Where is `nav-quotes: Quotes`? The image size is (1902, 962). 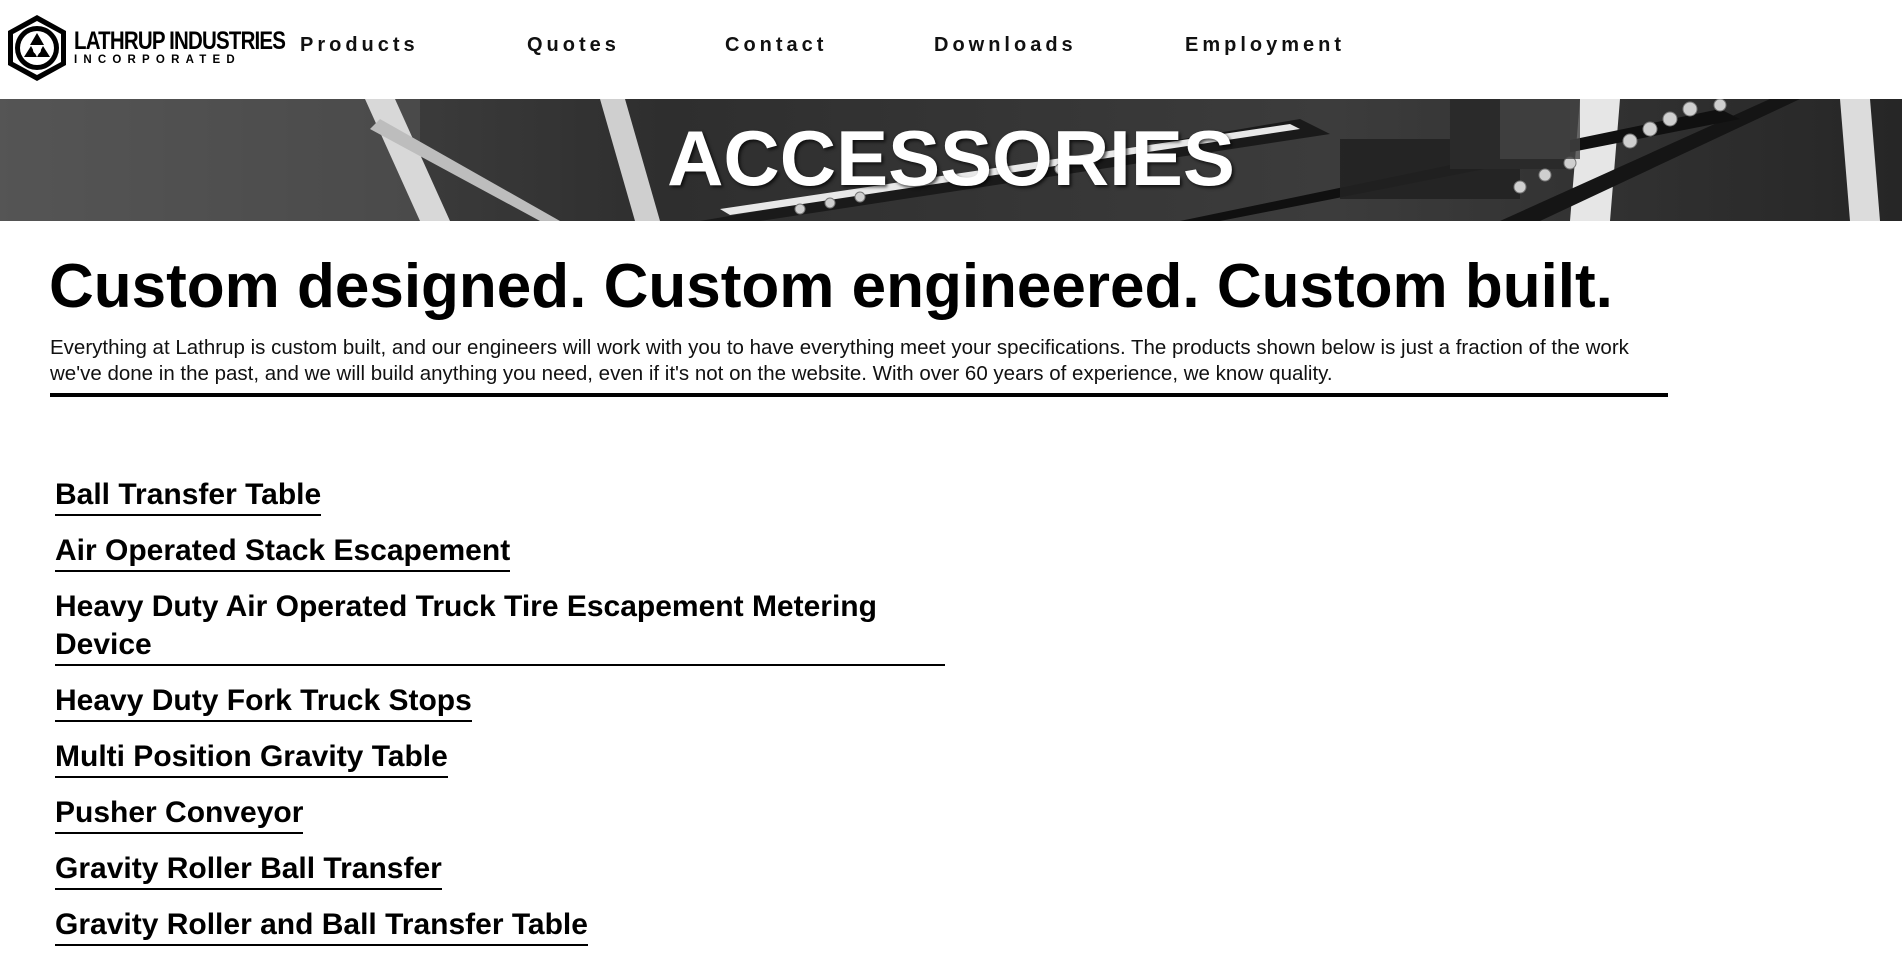
nav-quotes: Quotes is located at coordinates (573, 45).